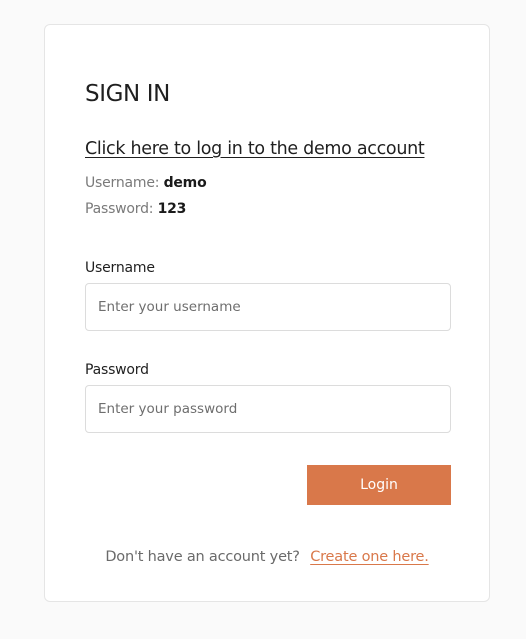  I want to click on signup-prompt-text: Don't have an account yet?, so click(202, 557).